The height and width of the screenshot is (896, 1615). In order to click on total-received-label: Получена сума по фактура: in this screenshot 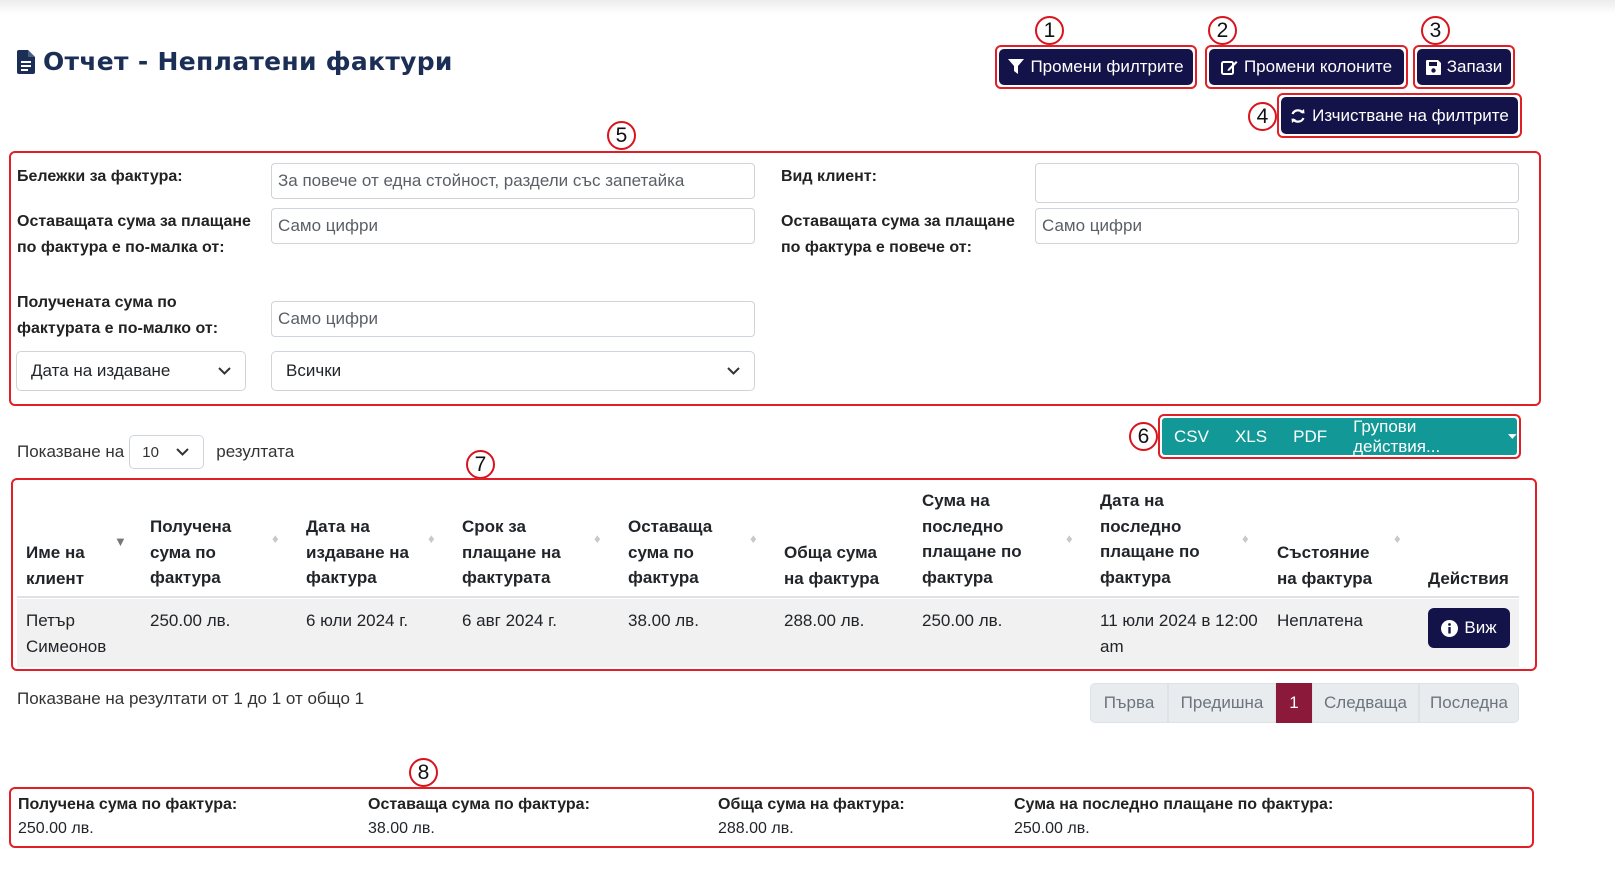, I will do `click(128, 804)`.